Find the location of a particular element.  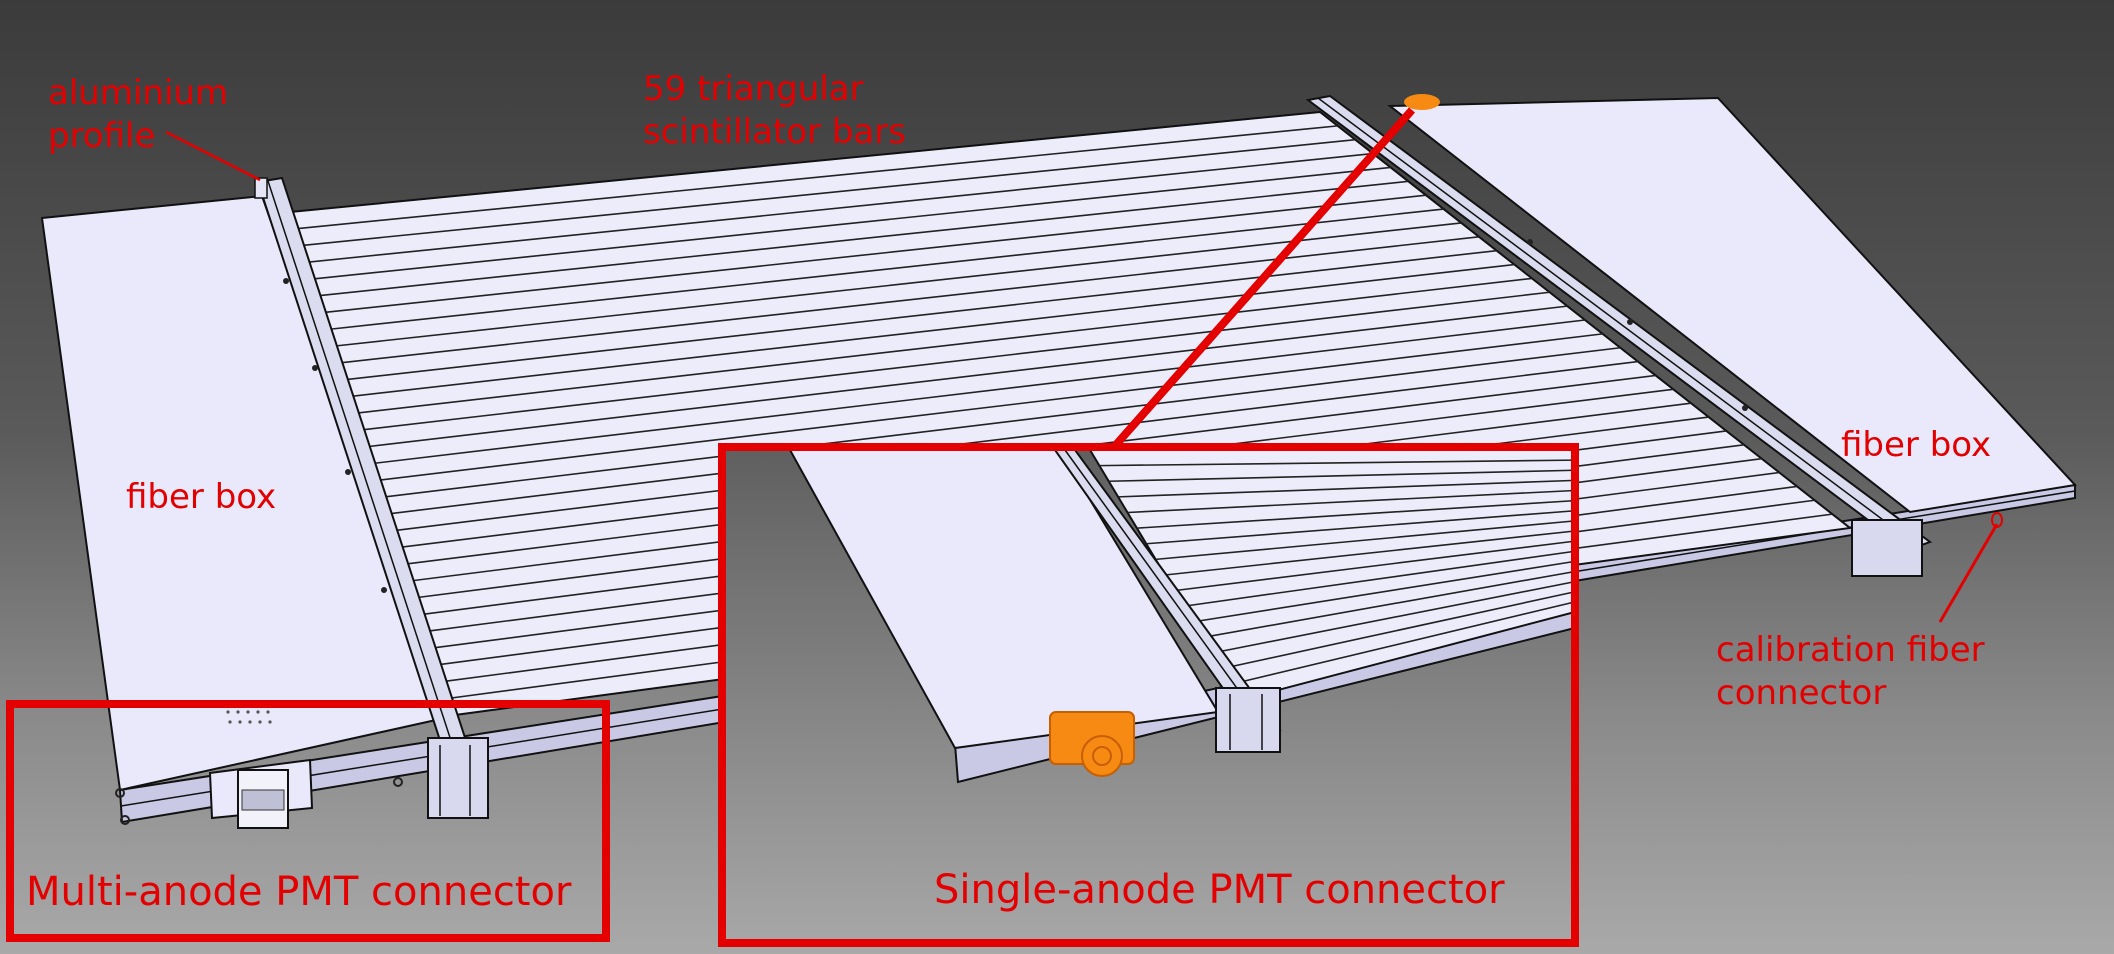

leader-aluminium-profile is located at coordinates (213, 156).